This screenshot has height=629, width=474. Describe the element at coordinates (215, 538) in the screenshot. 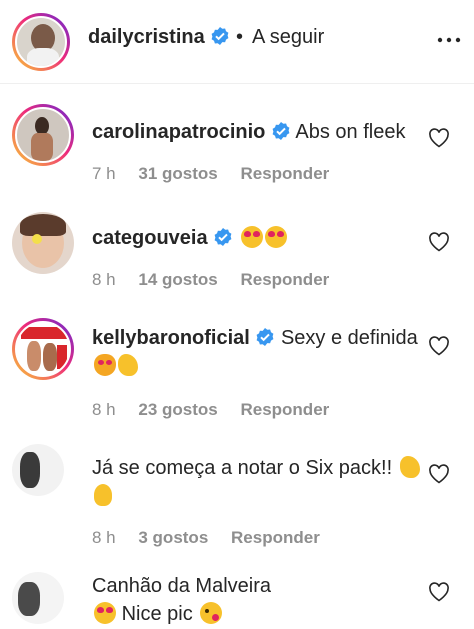

I see `comment-meta: 8 h 3 gostos Responder` at that location.